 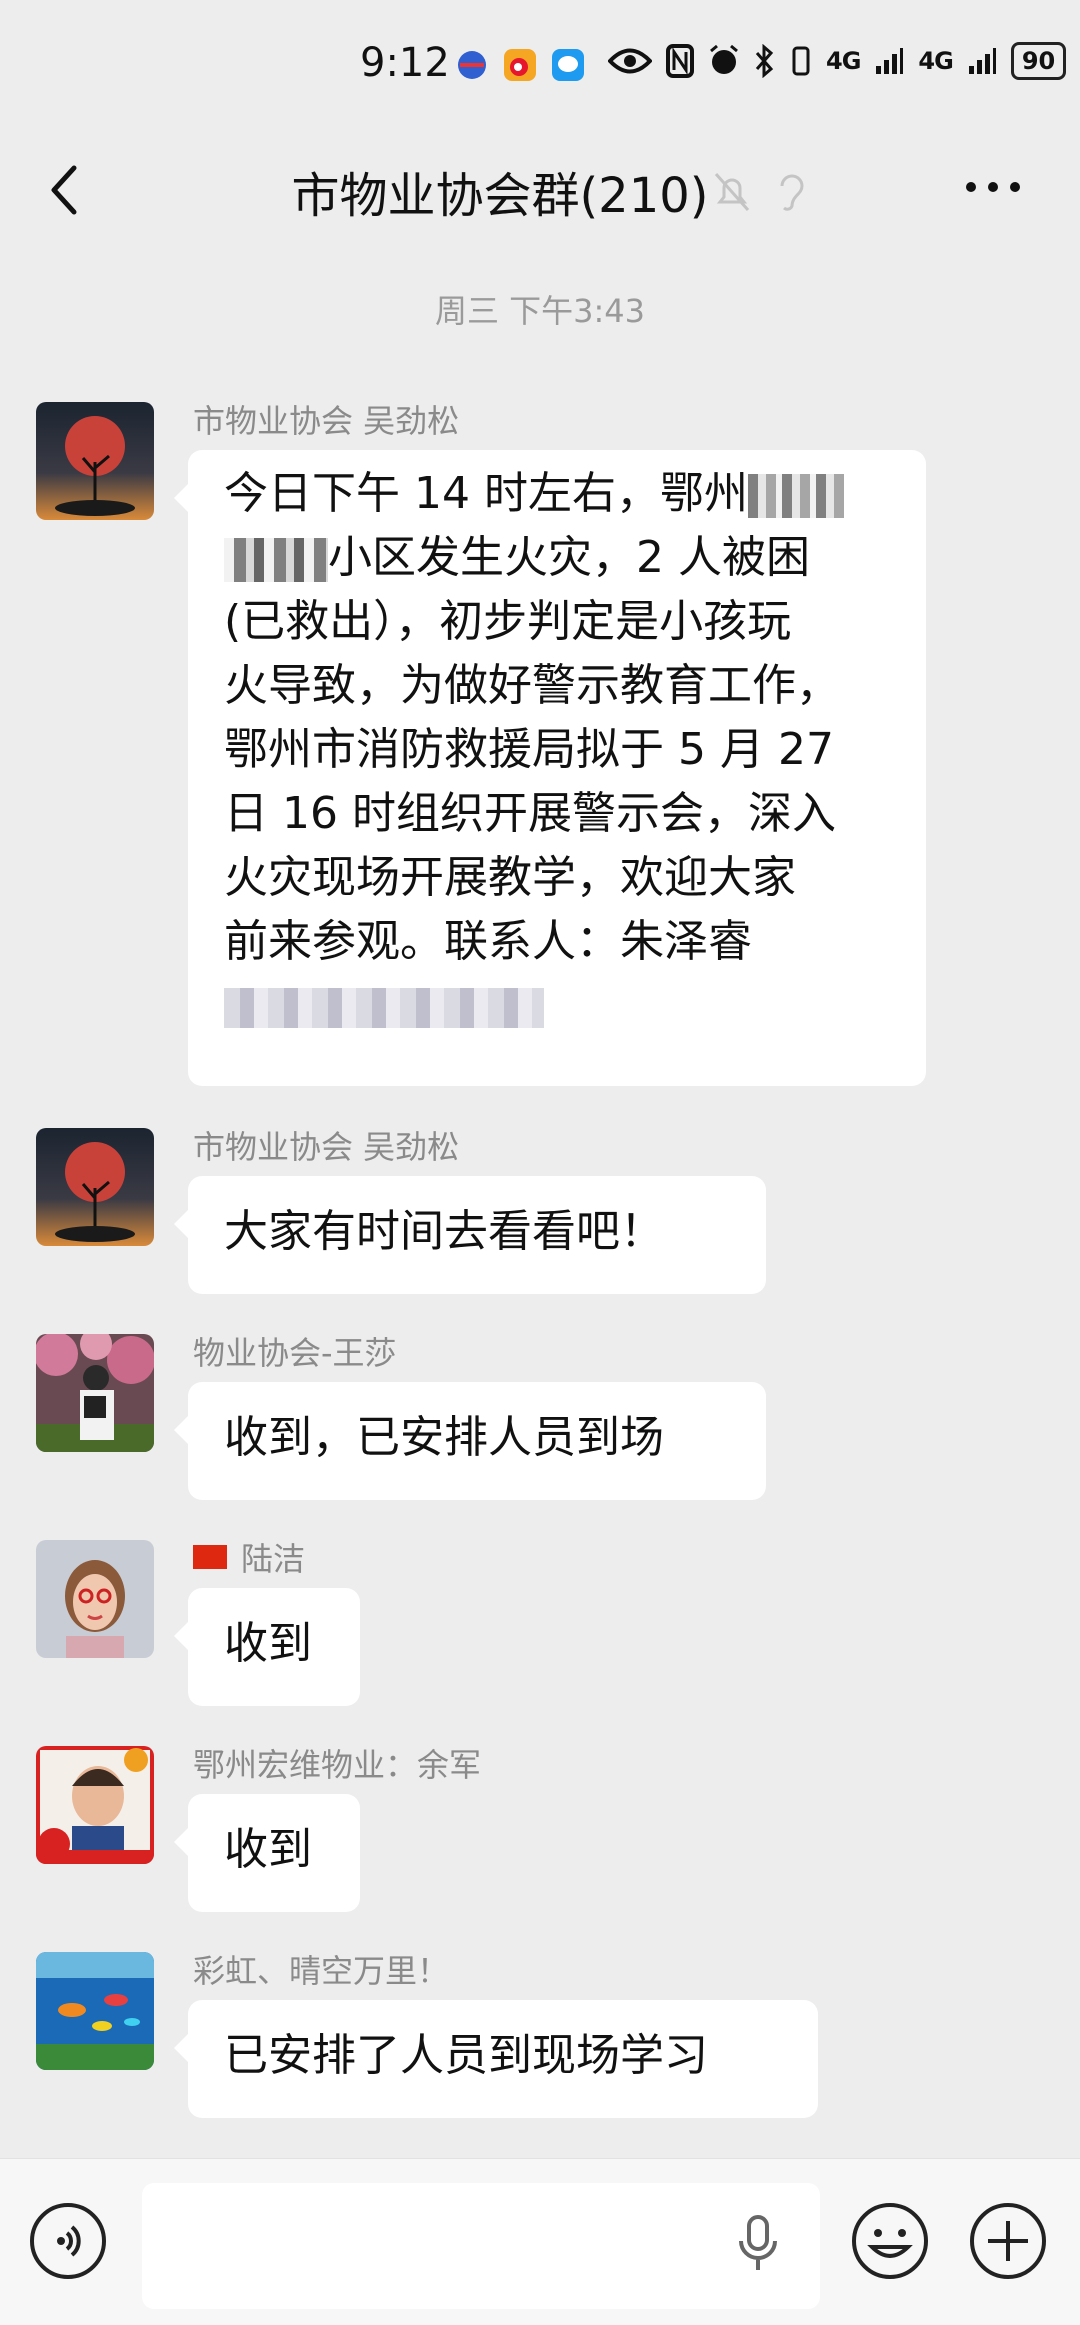 I want to click on message-line: 前来参观。联系人：朱泽睿, so click(x=488, y=941).